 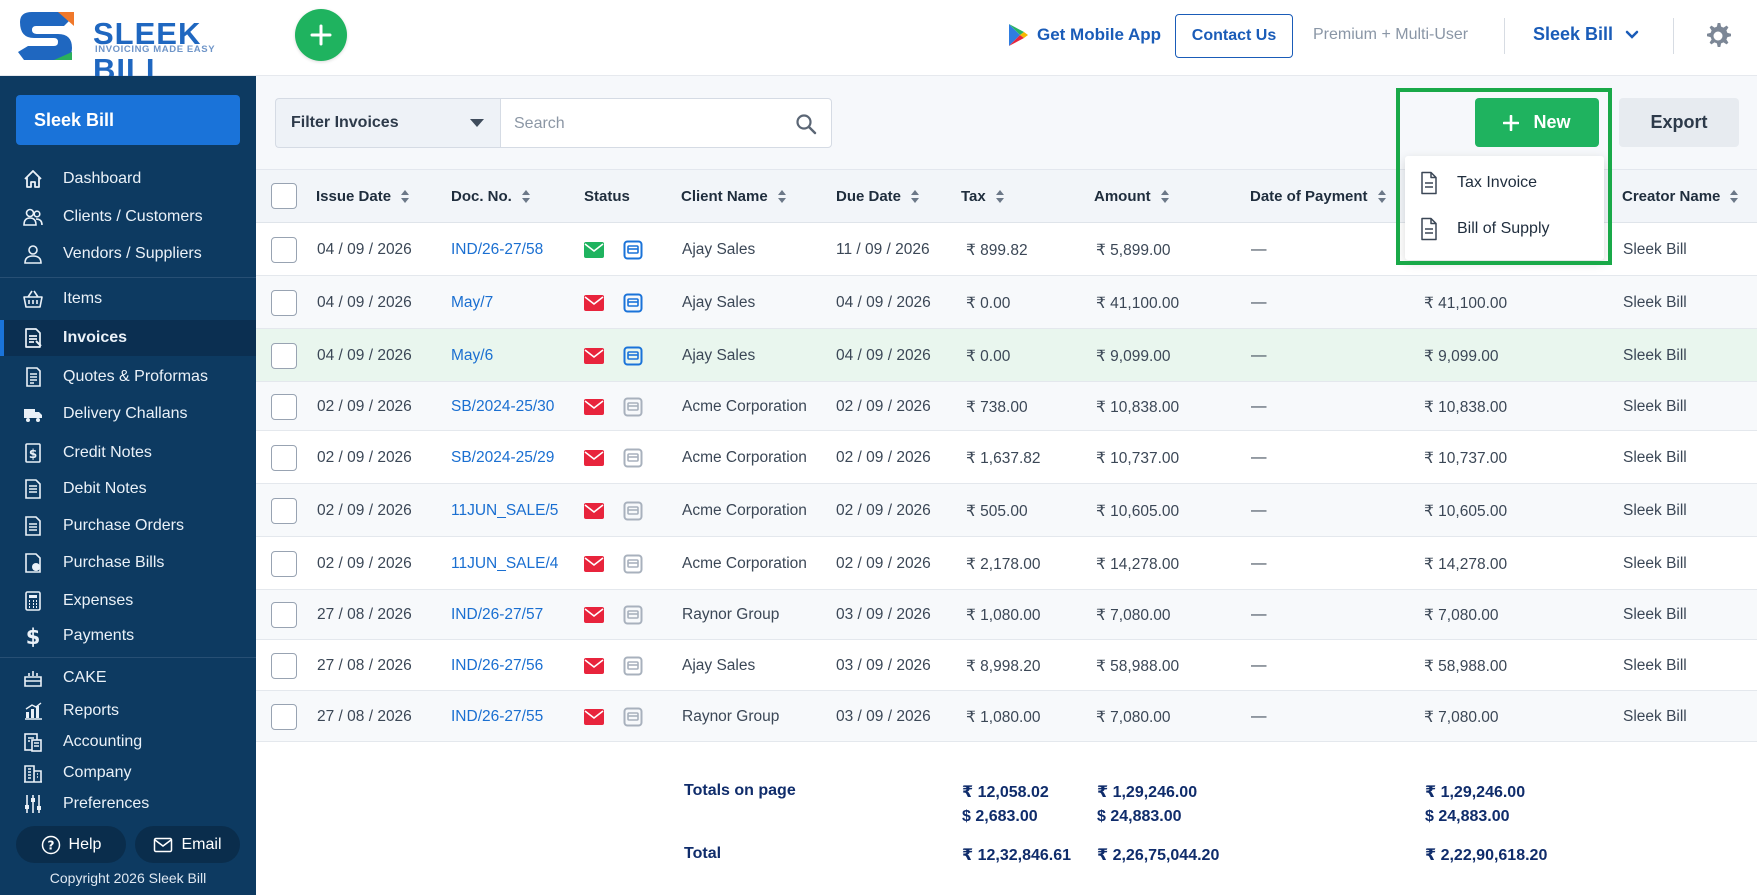 I want to click on email-button: Email, so click(x=187, y=844).